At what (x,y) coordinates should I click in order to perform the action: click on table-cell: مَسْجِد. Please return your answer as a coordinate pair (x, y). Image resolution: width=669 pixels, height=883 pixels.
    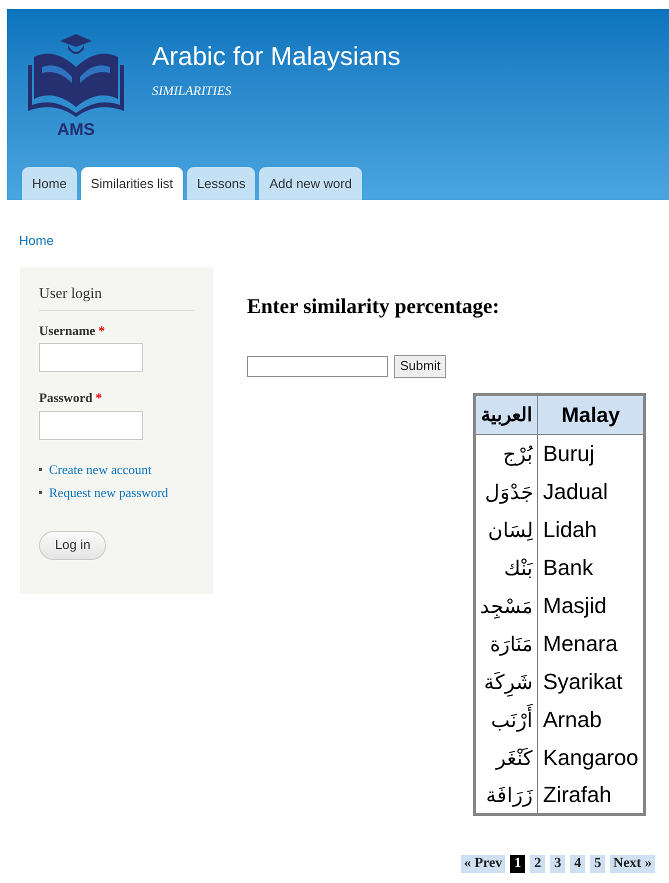
    Looking at the image, I should click on (506, 605).